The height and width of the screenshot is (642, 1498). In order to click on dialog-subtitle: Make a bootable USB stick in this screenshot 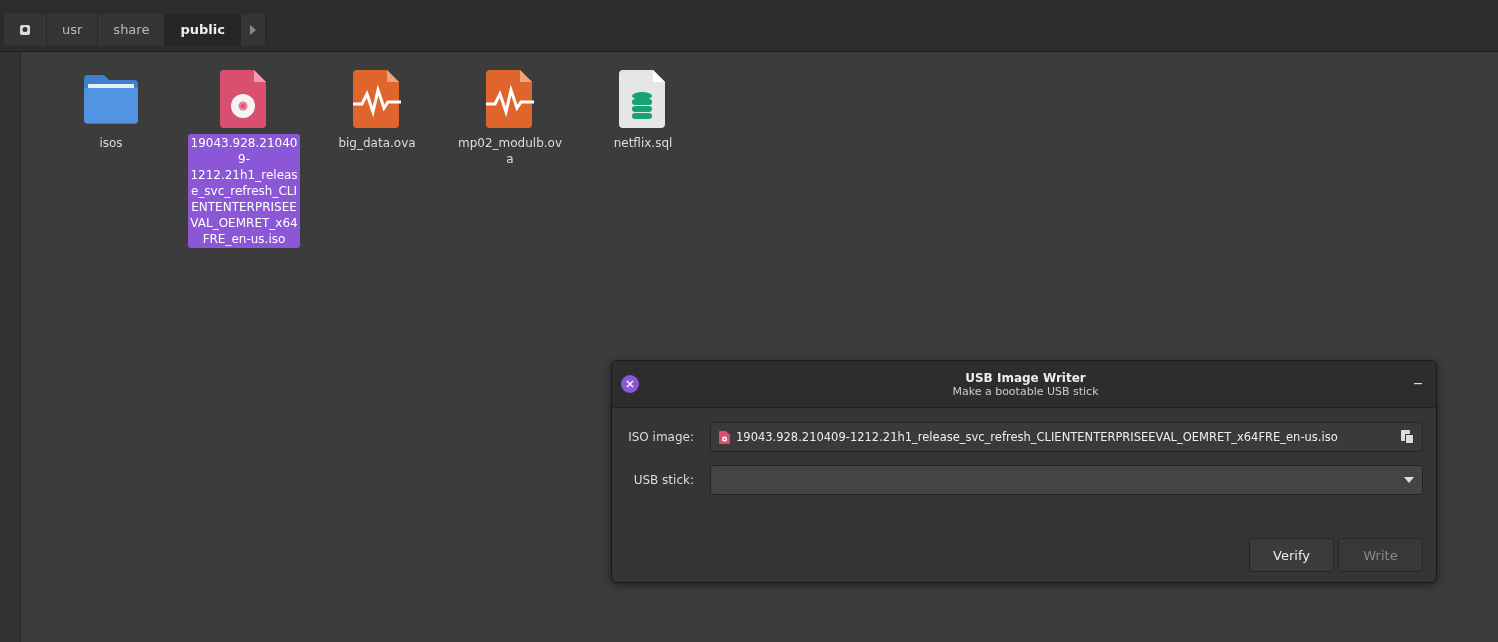, I will do `click(1025, 391)`.